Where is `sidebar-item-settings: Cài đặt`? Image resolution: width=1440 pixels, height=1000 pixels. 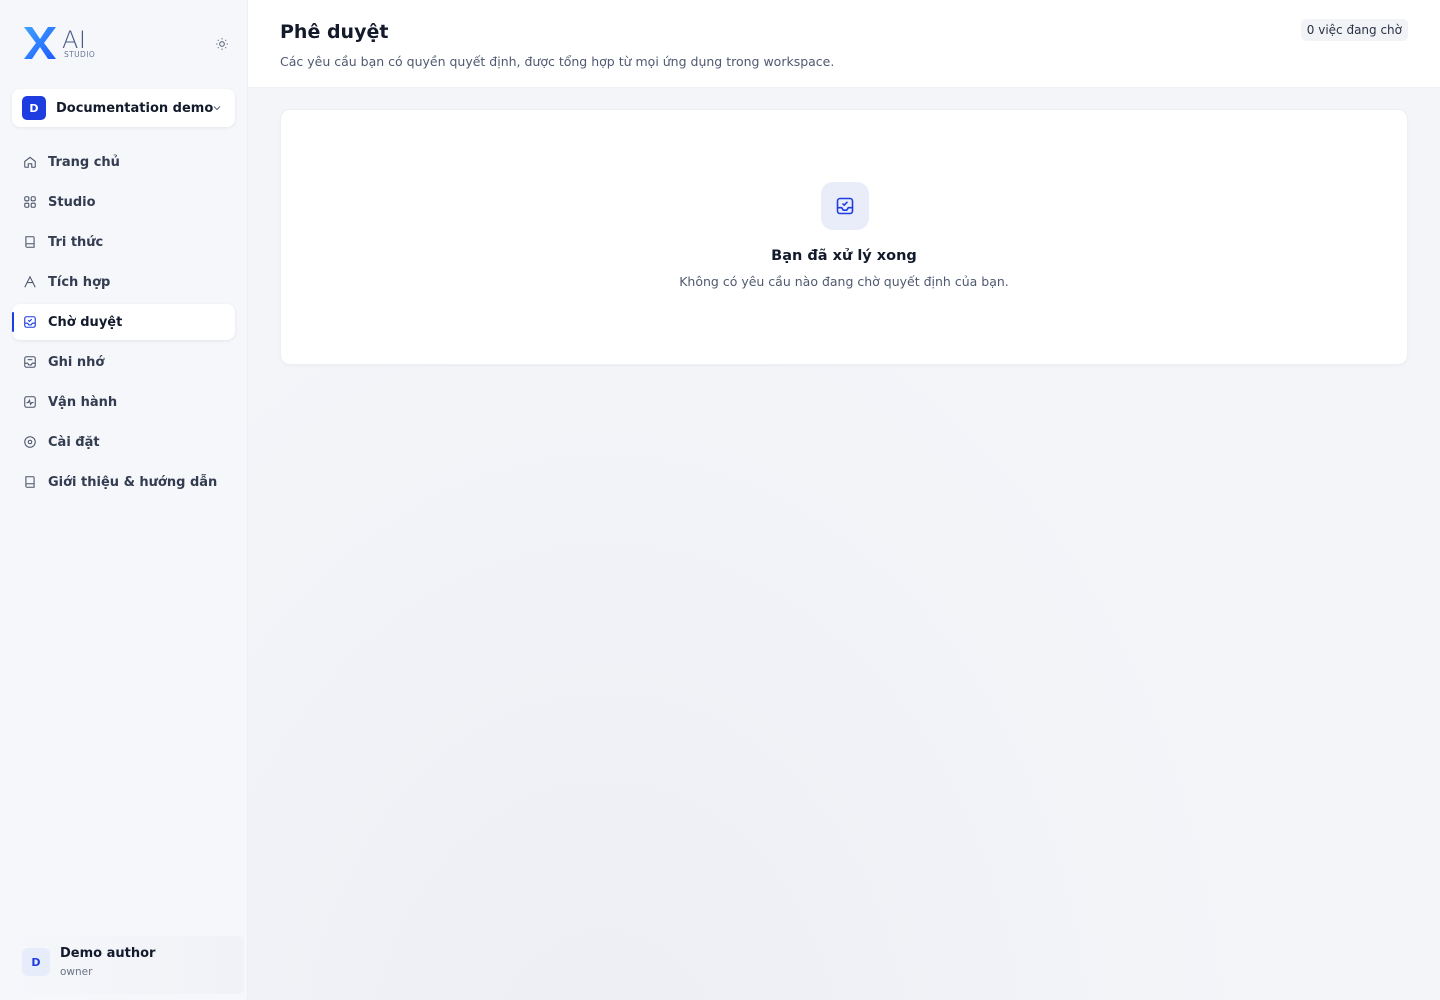 sidebar-item-settings: Cài đặt is located at coordinates (123, 442).